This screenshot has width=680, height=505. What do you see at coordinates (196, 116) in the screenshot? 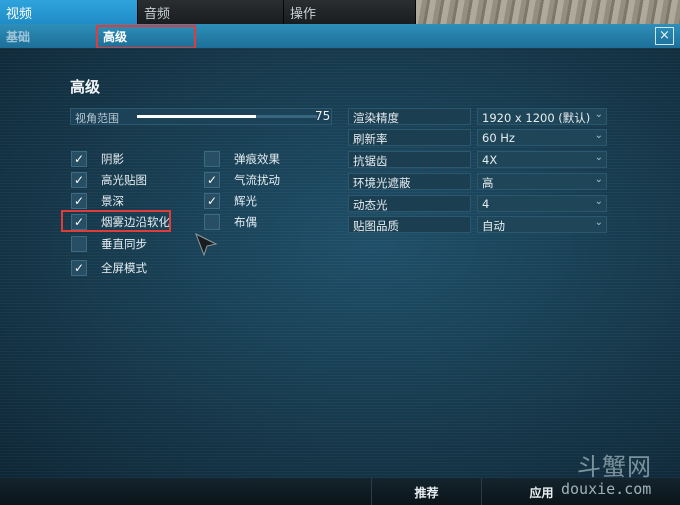
I see `view-distance-slider-fill` at bounding box center [196, 116].